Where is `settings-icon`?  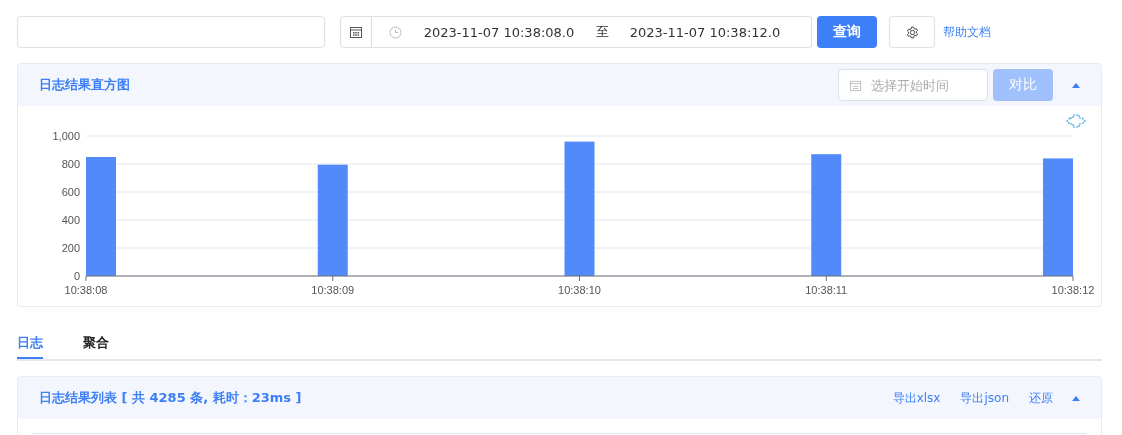 settings-icon is located at coordinates (912, 32).